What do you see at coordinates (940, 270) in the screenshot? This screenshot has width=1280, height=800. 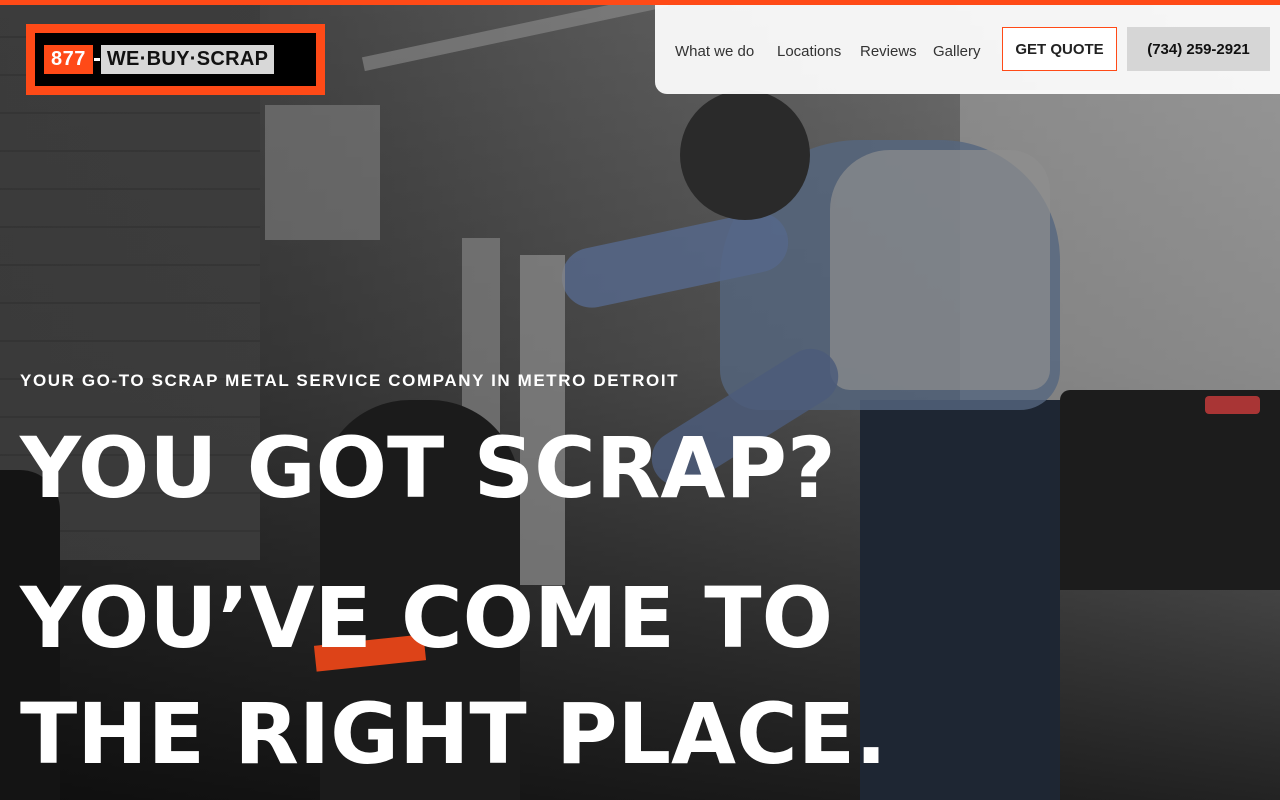 I see `bg-worker-vest` at bounding box center [940, 270].